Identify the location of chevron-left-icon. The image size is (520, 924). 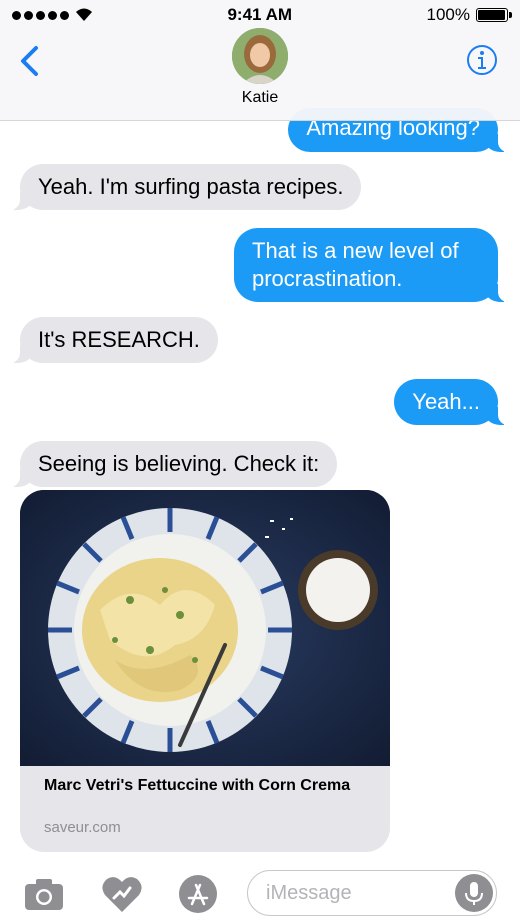
(29, 61).